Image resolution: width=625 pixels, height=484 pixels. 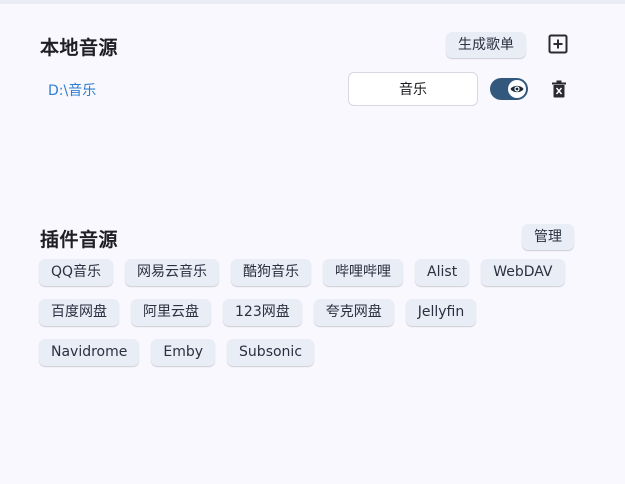 I want to click on plugin-chip: Navidrome, so click(x=89, y=352).